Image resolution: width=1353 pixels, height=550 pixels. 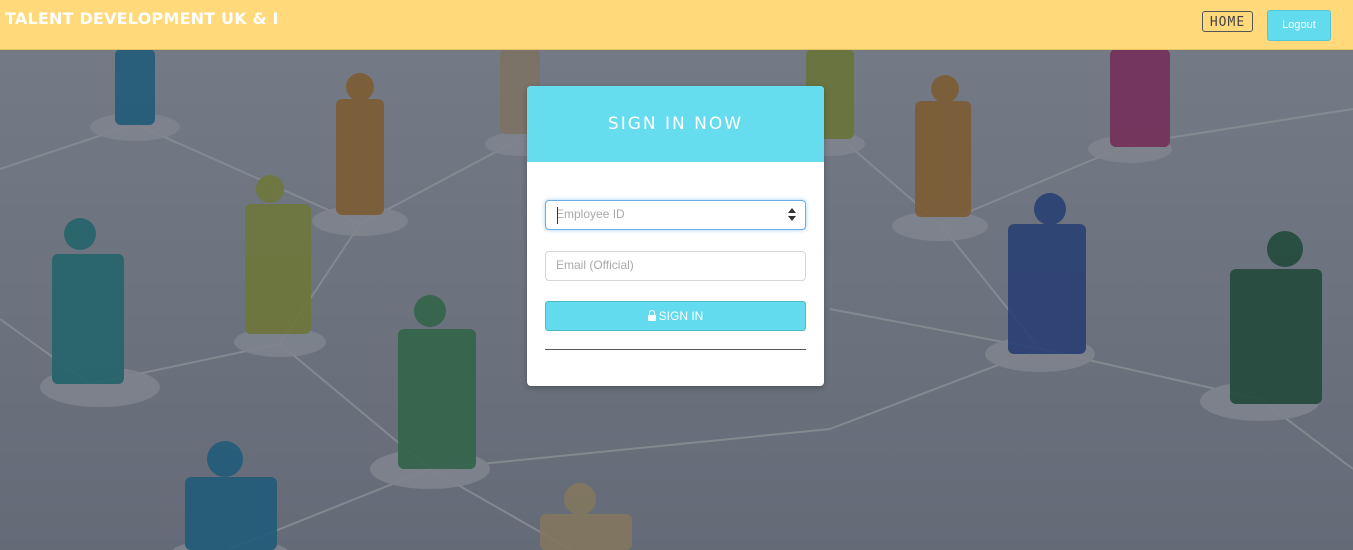 I want to click on lock-icon, so click(x=651, y=315).